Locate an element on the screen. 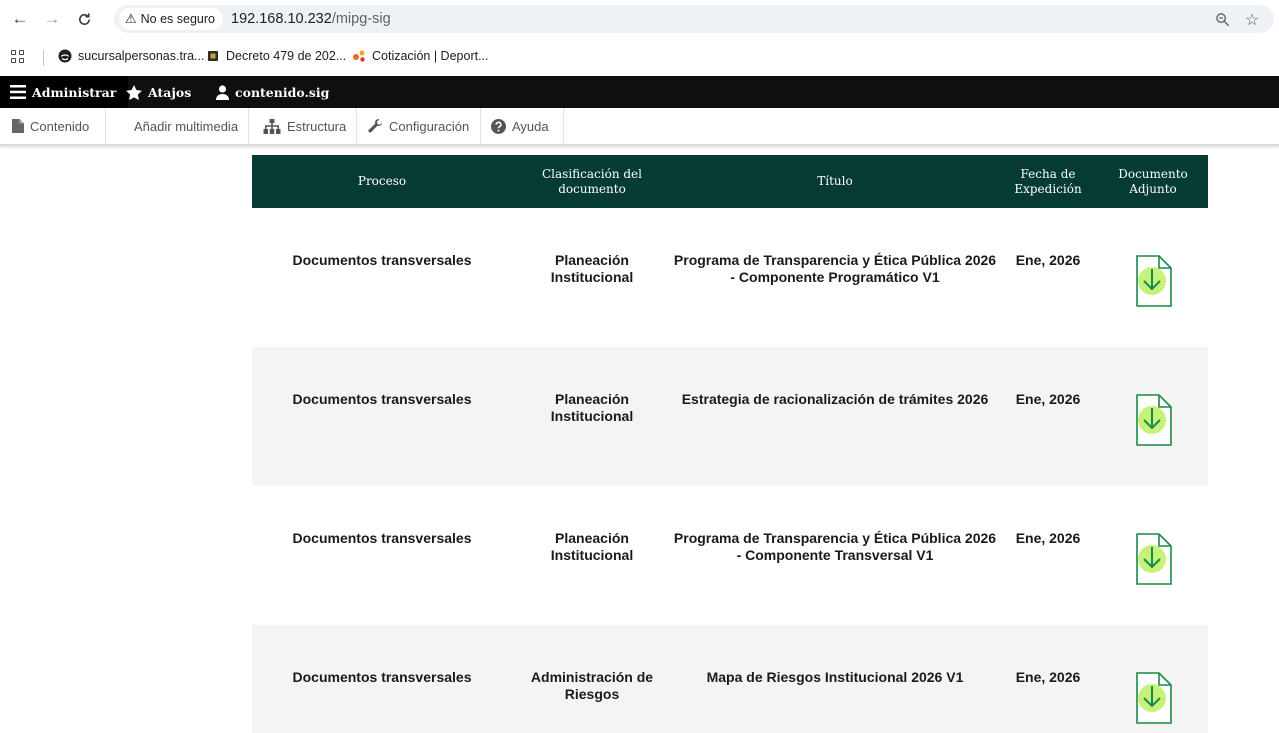  menu-icon is located at coordinates (18, 92).